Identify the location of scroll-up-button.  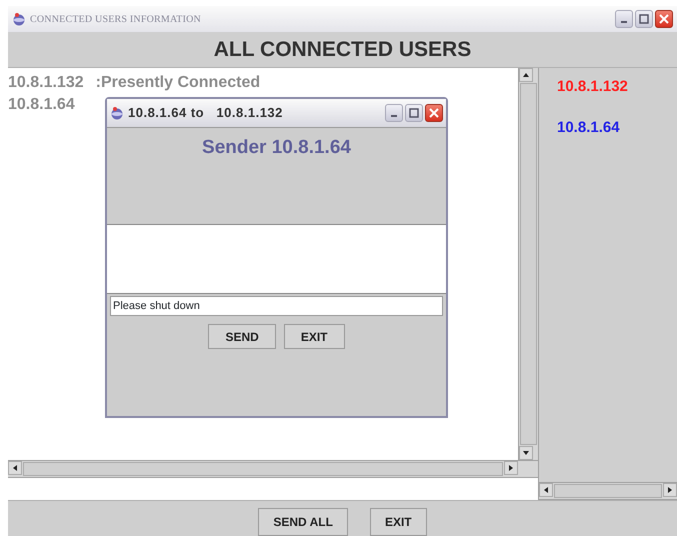
(526, 75).